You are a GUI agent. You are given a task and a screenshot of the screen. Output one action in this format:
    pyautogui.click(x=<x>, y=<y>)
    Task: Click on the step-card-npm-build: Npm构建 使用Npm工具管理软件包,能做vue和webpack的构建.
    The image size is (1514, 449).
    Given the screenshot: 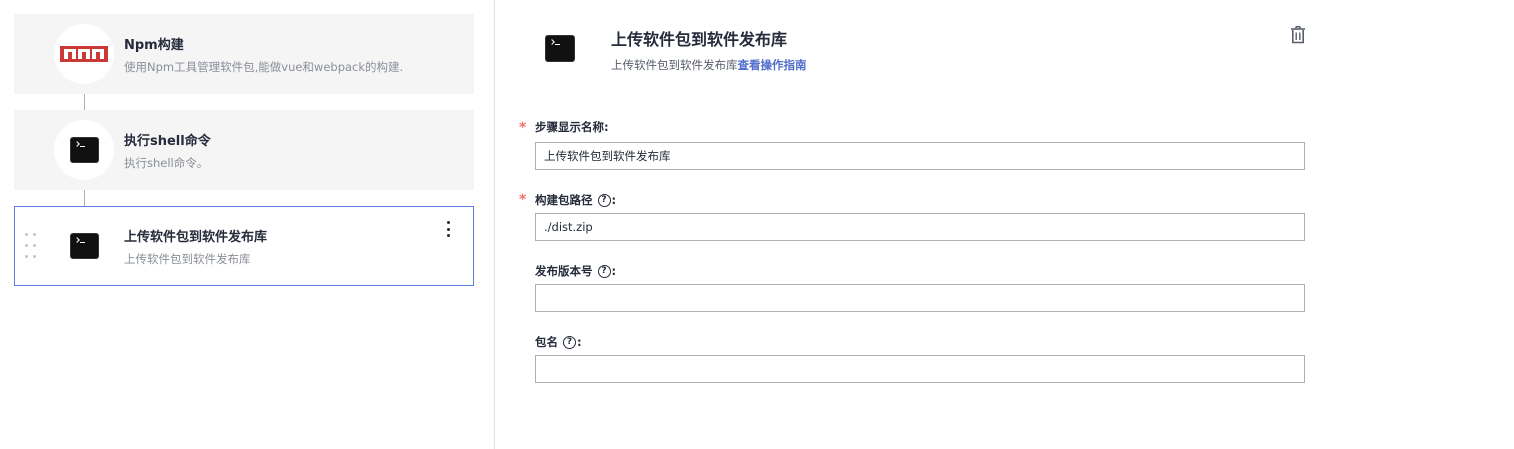 What is the action you would take?
    pyautogui.click(x=244, y=54)
    